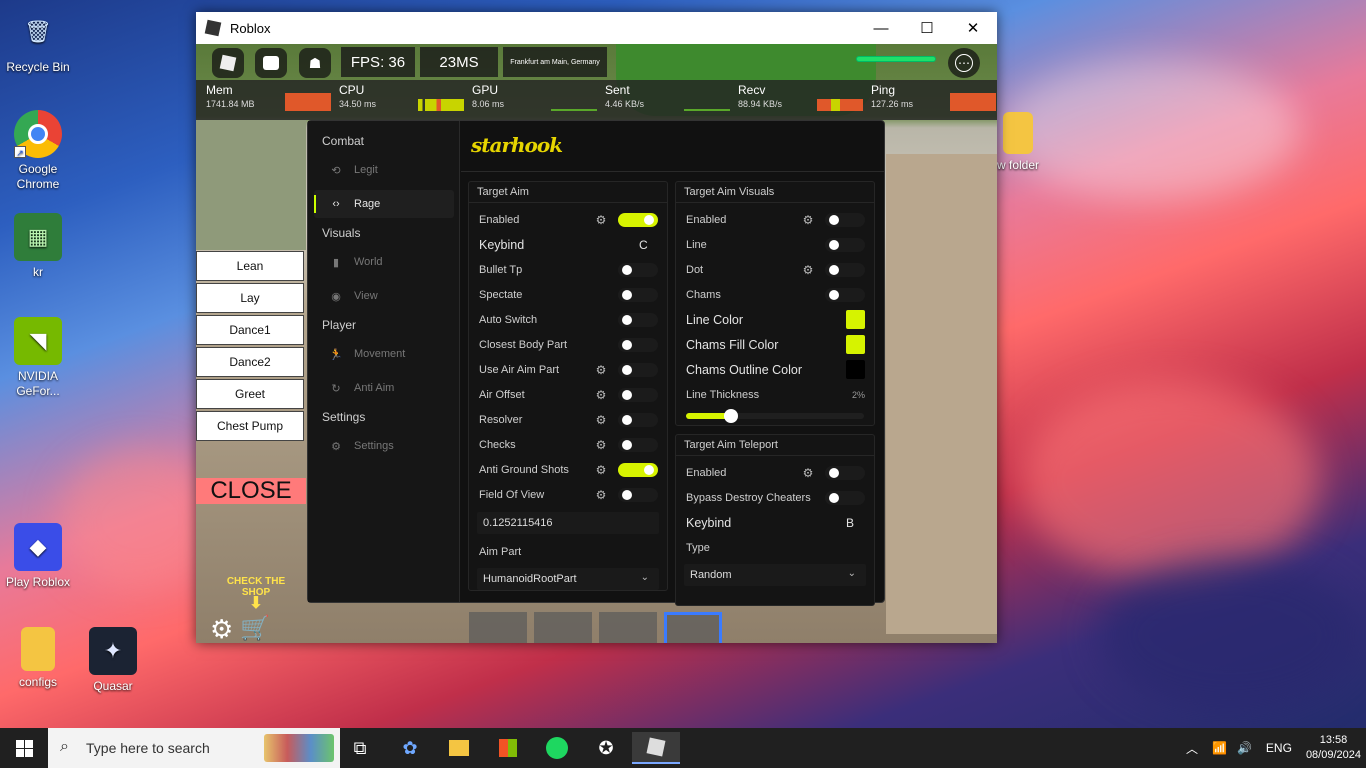  I want to click on server-location: Frankfurt am Main, Germany, so click(555, 62).